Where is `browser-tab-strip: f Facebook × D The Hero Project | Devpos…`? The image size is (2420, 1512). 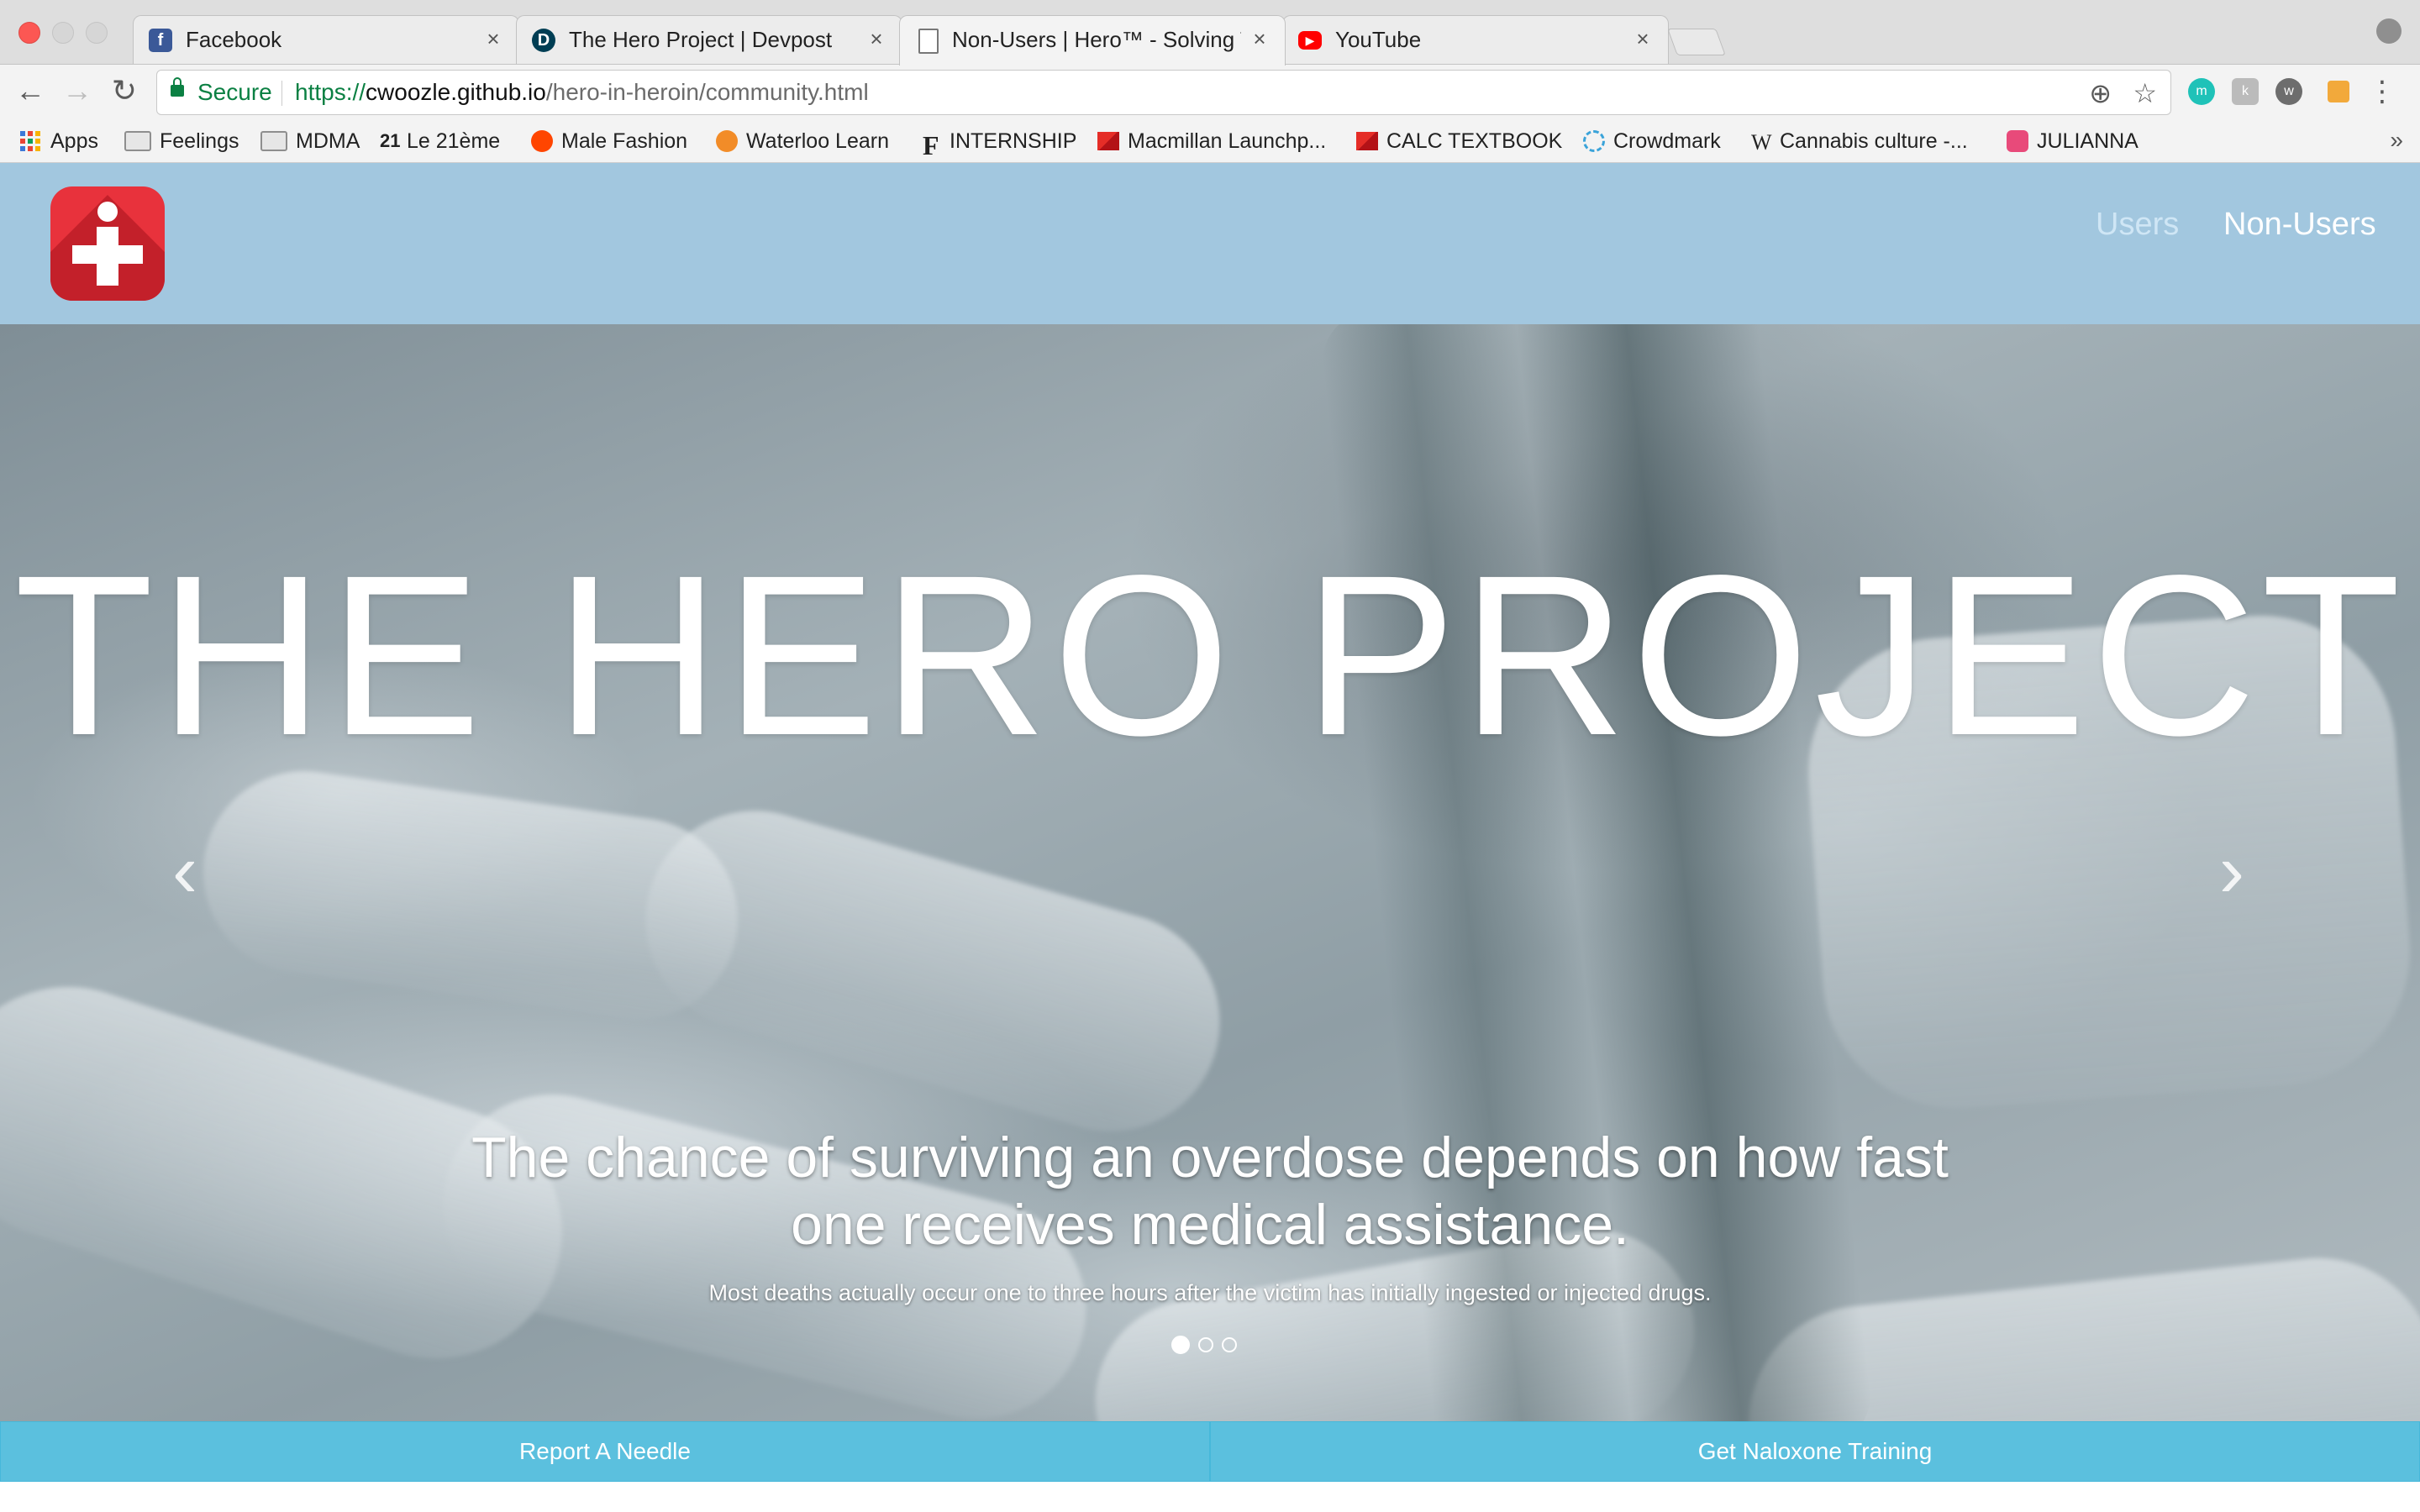
browser-tab-strip: f Facebook × D The Hero Project | Devpos… is located at coordinates (1210, 33).